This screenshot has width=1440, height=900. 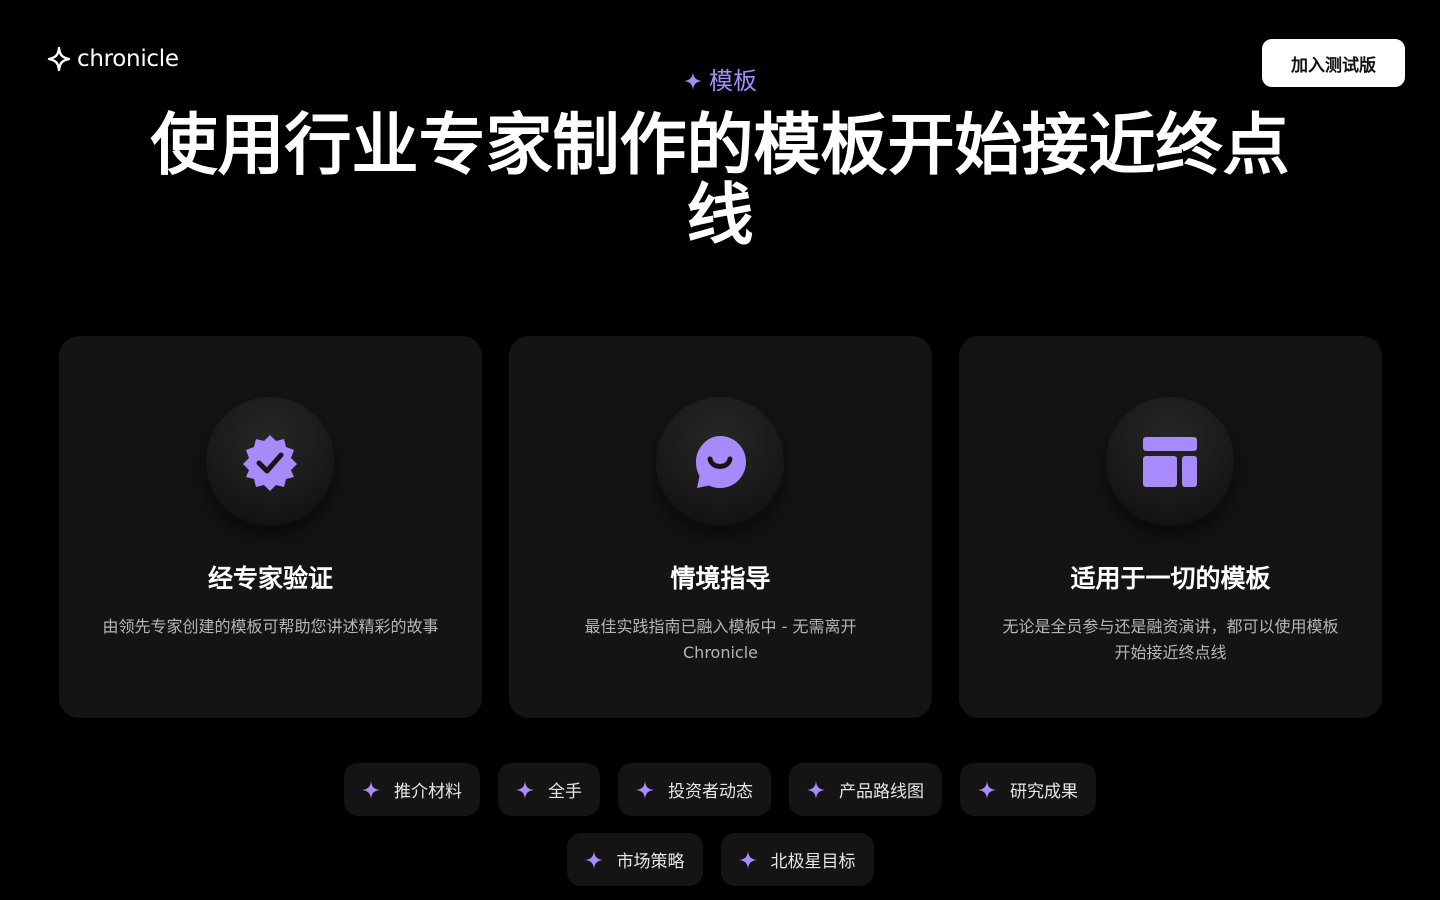 I want to click on tag-row: 推介材料 全手 投资者动态 产品路线图 研究成果, so click(x=720, y=789).